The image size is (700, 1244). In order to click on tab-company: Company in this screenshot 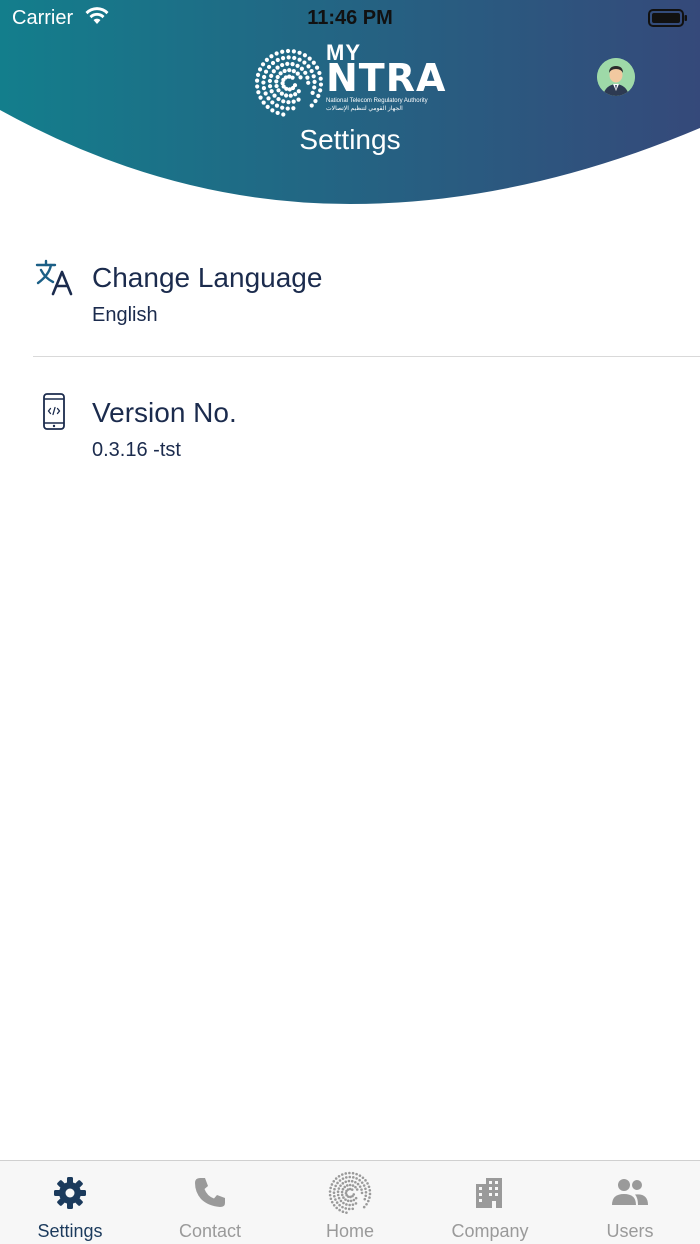, I will do `click(490, 1202)`.